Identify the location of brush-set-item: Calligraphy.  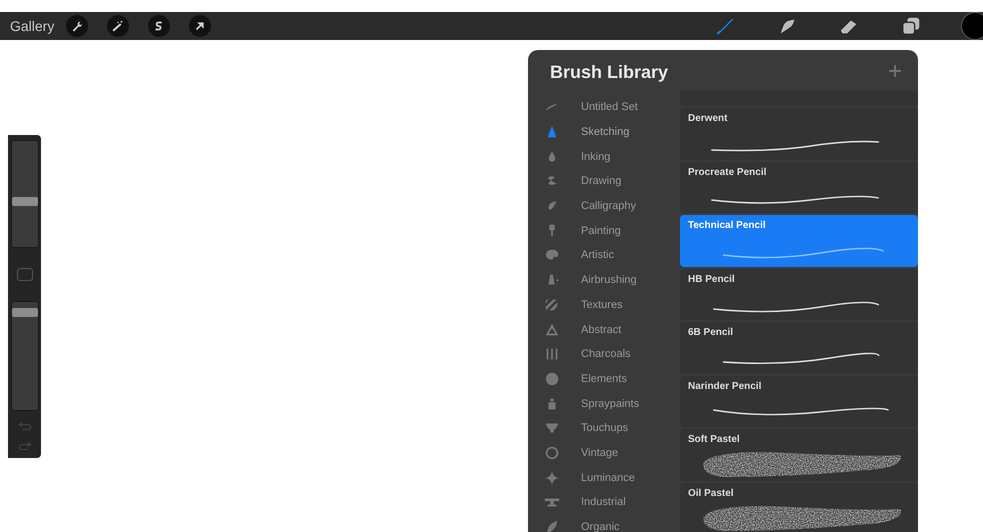
(612, 206).